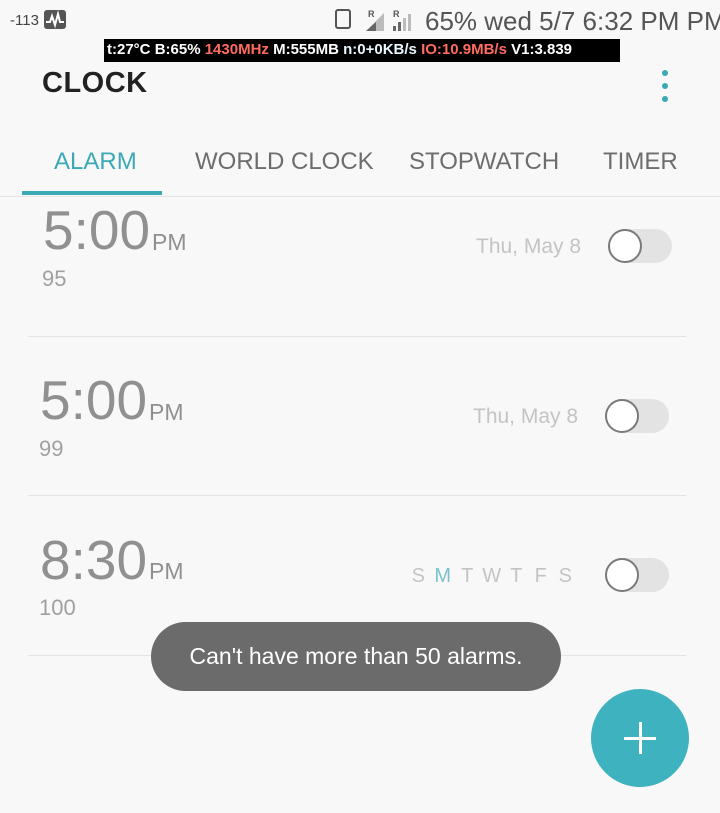 The height and width of the screenshot is (813, 720). I want to click on diag-net: n:0+0KB/s, so click(380, 49).